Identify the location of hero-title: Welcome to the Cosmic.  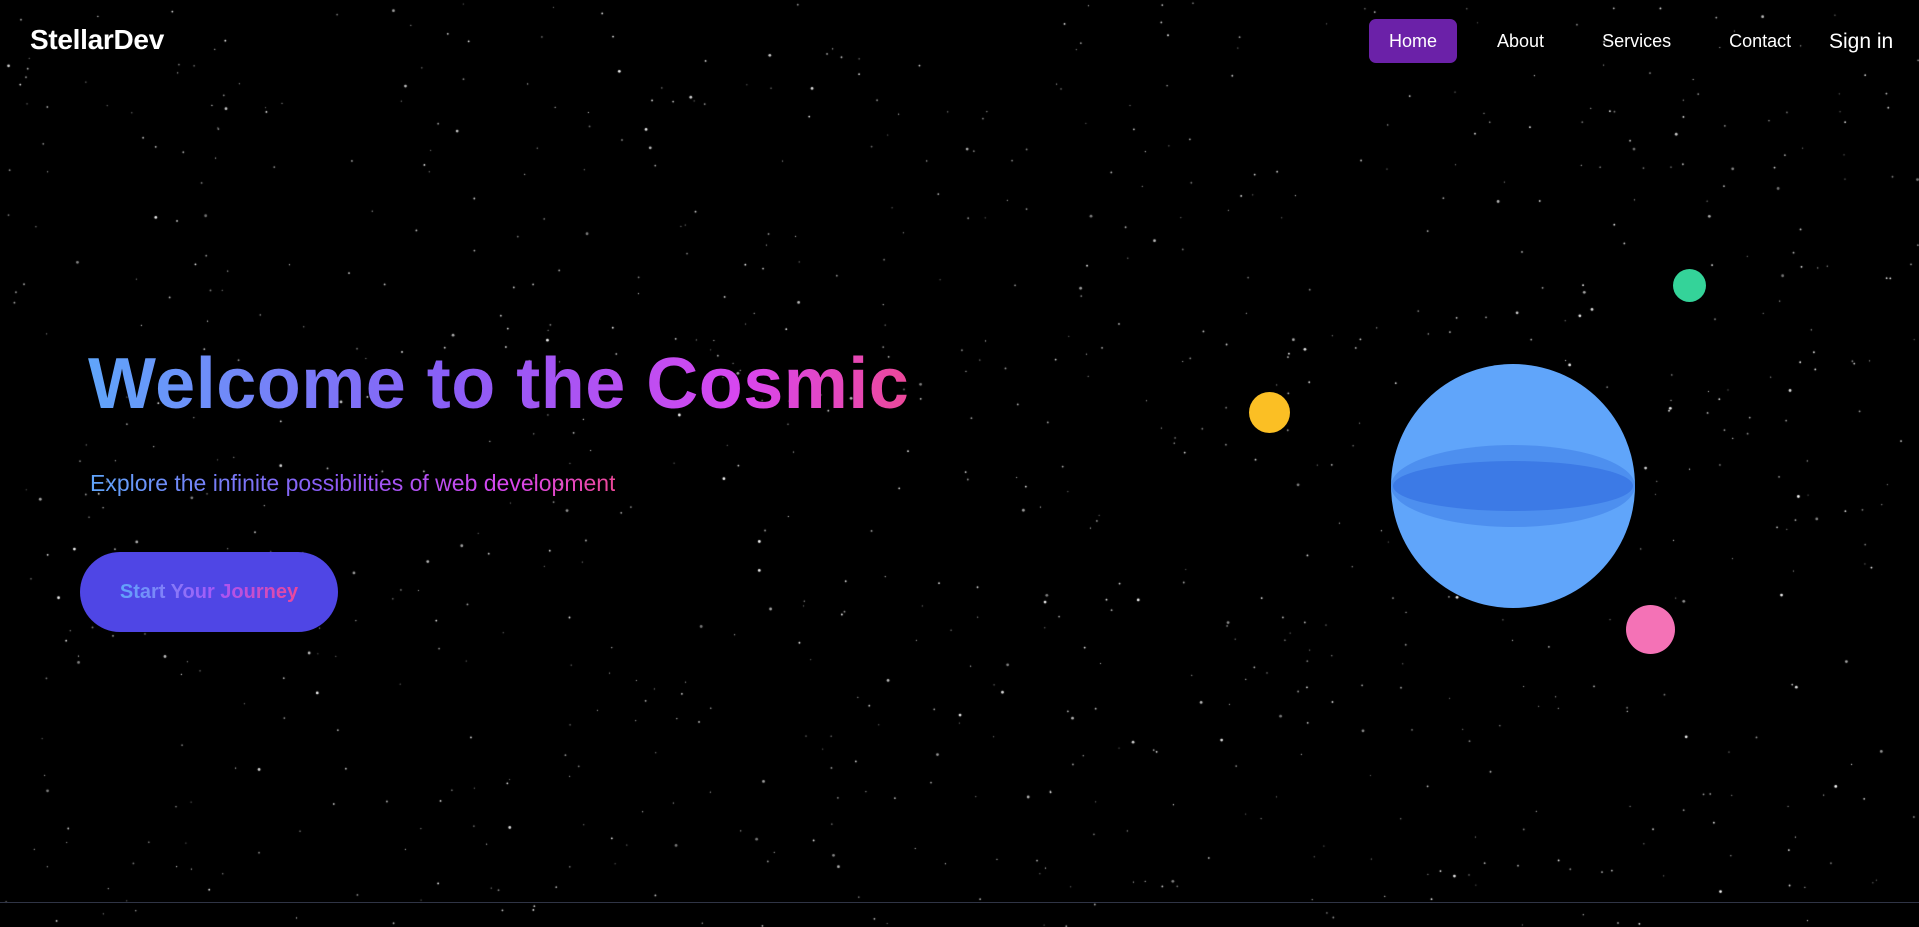
(499, 384).